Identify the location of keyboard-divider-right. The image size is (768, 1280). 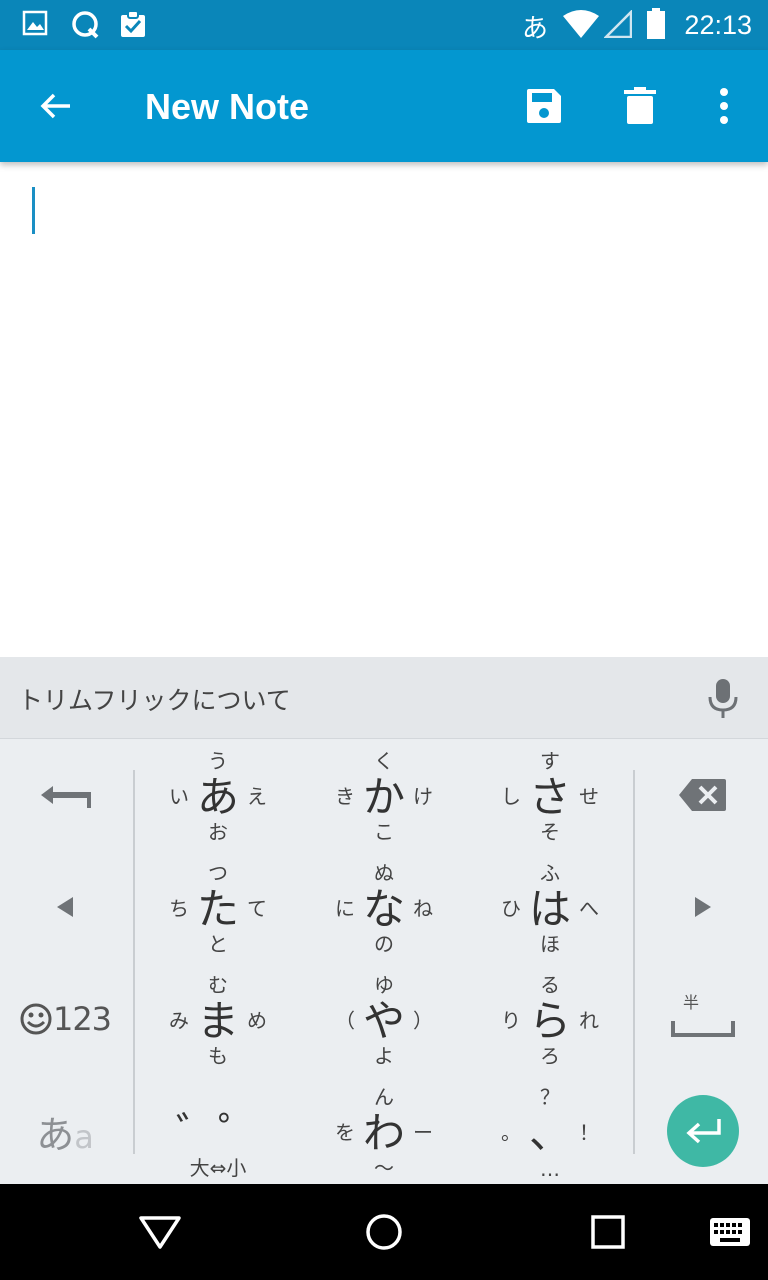
(634, 962).